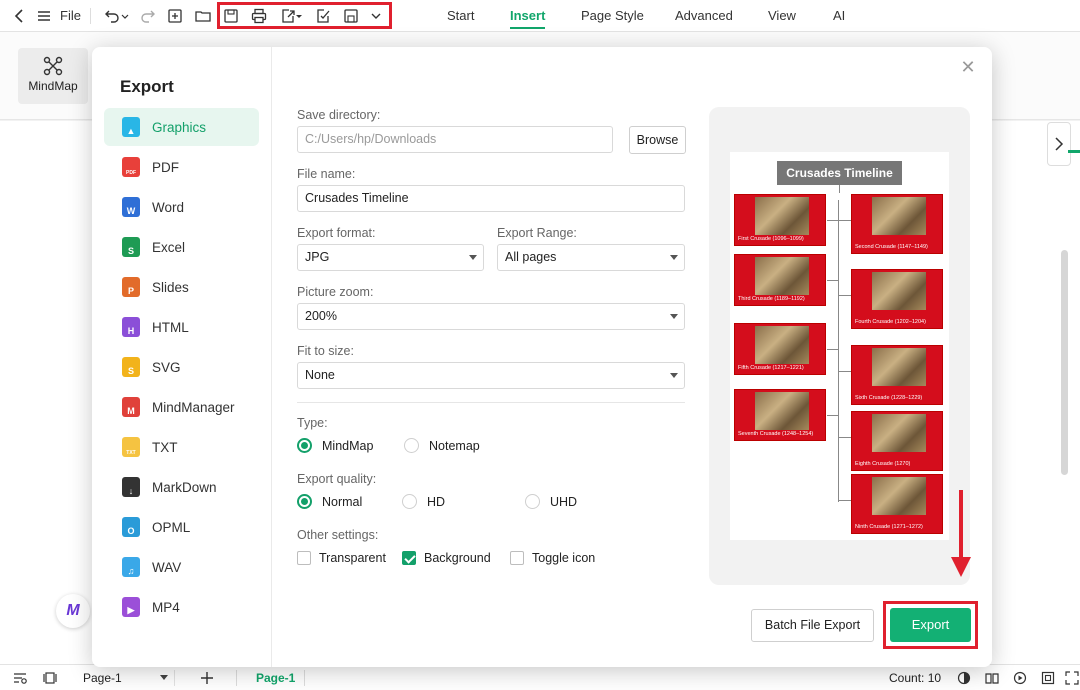 This screenshot has height=690, width=1080. What do you see at coordinates (776, 434) in the screenshot?
I see `preview-card-caption: Seventh Crusade (1248–1254)` at bounding box center [776, 434].